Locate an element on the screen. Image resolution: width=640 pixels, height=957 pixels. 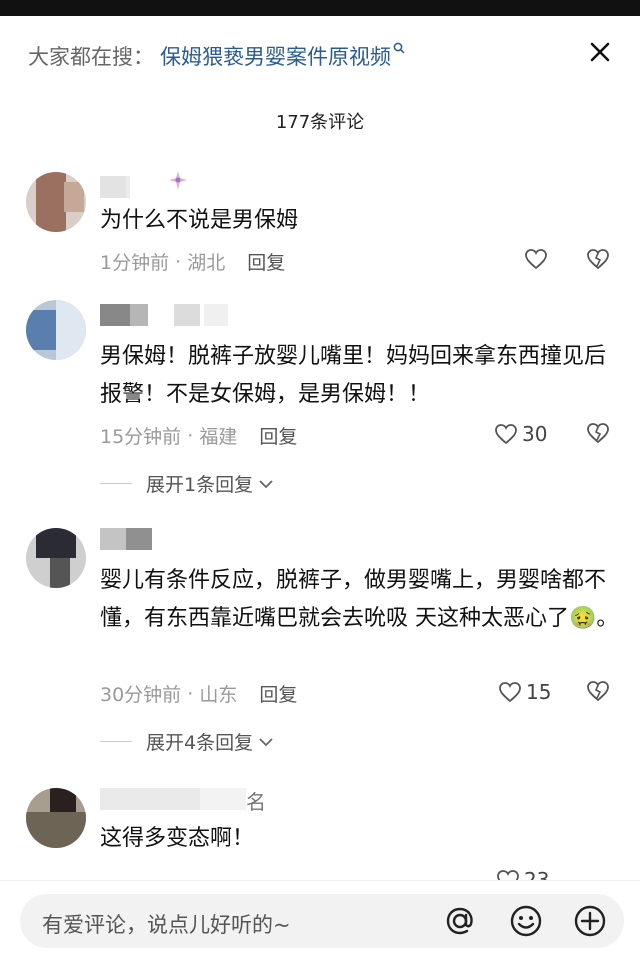
search-suggestion-term: 保姆猥亵男婴案件原视频 is located at coordinates (275, 56).